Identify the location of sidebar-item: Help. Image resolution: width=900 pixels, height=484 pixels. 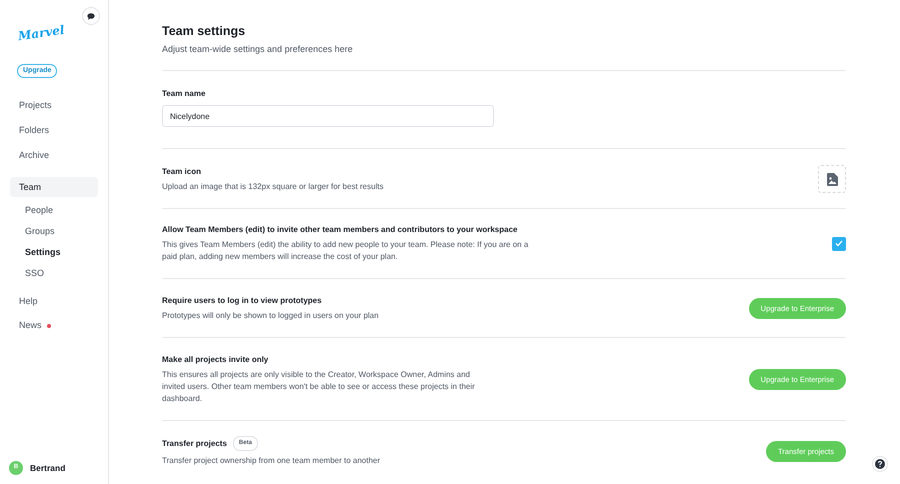
(54, 301).